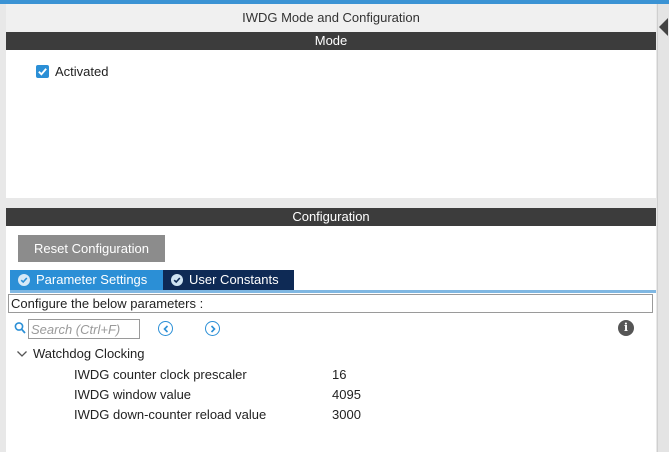  Describe the element at coordinates (331, 217) in the screenshot. I see `configuration-header: Configuration` at that location.